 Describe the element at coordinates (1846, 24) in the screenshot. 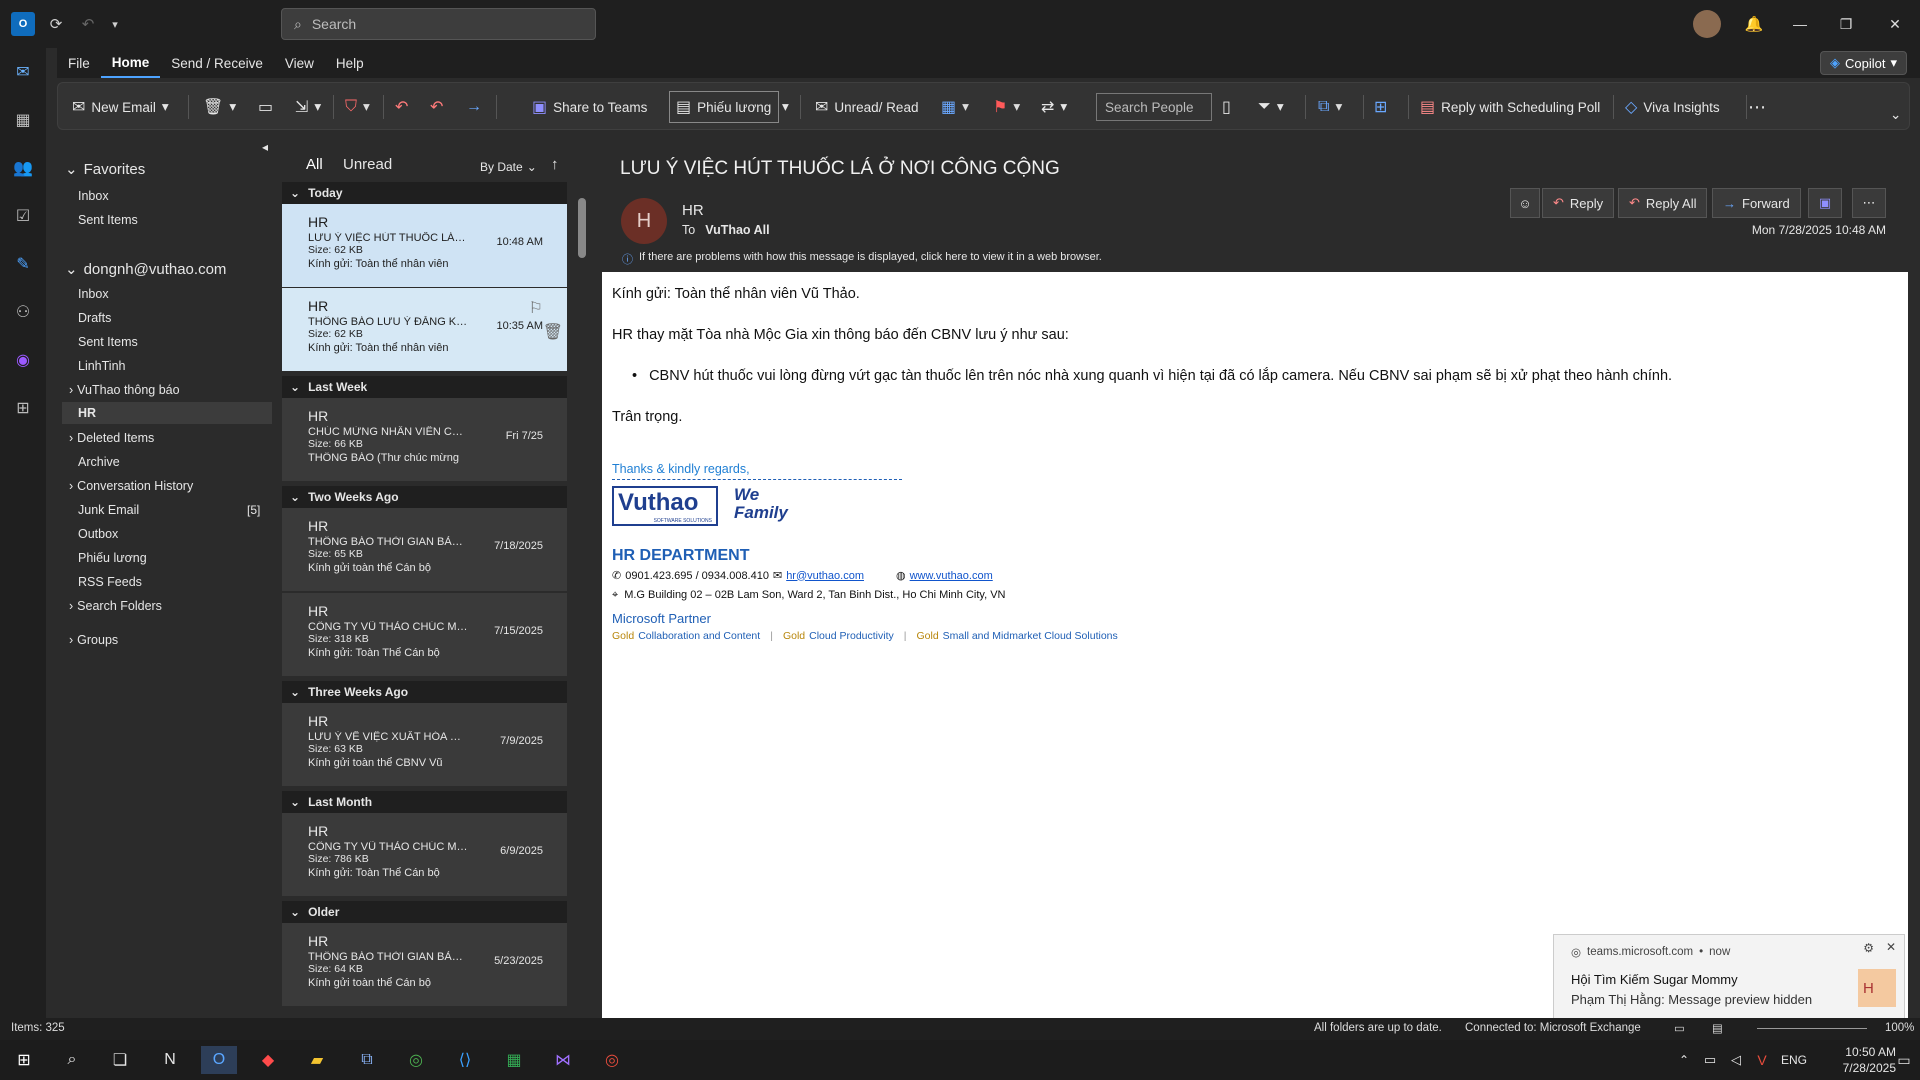

I see `restore-button: ❐` at that location.